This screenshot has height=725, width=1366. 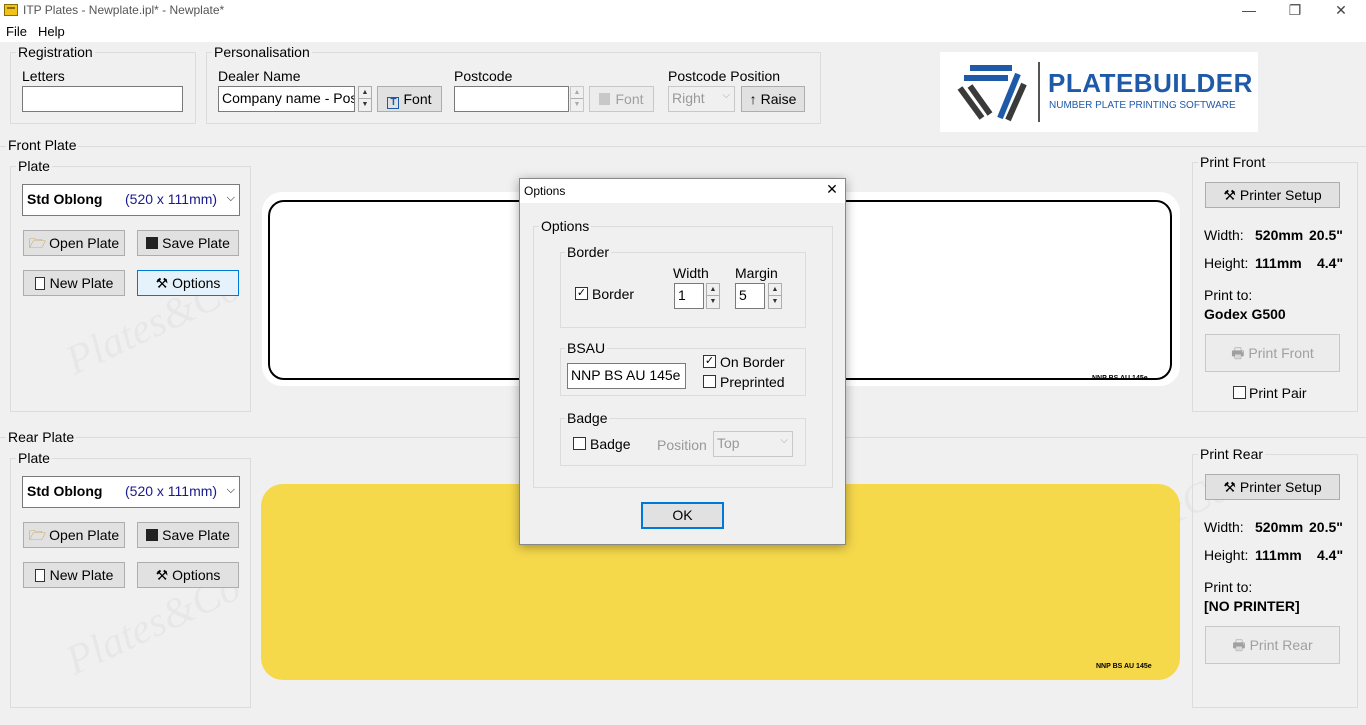 What do you see at coordinates (1279, 235) in the screenshot?
I see `front-width-mm: 520mm` at bounding box center [1279, 235].